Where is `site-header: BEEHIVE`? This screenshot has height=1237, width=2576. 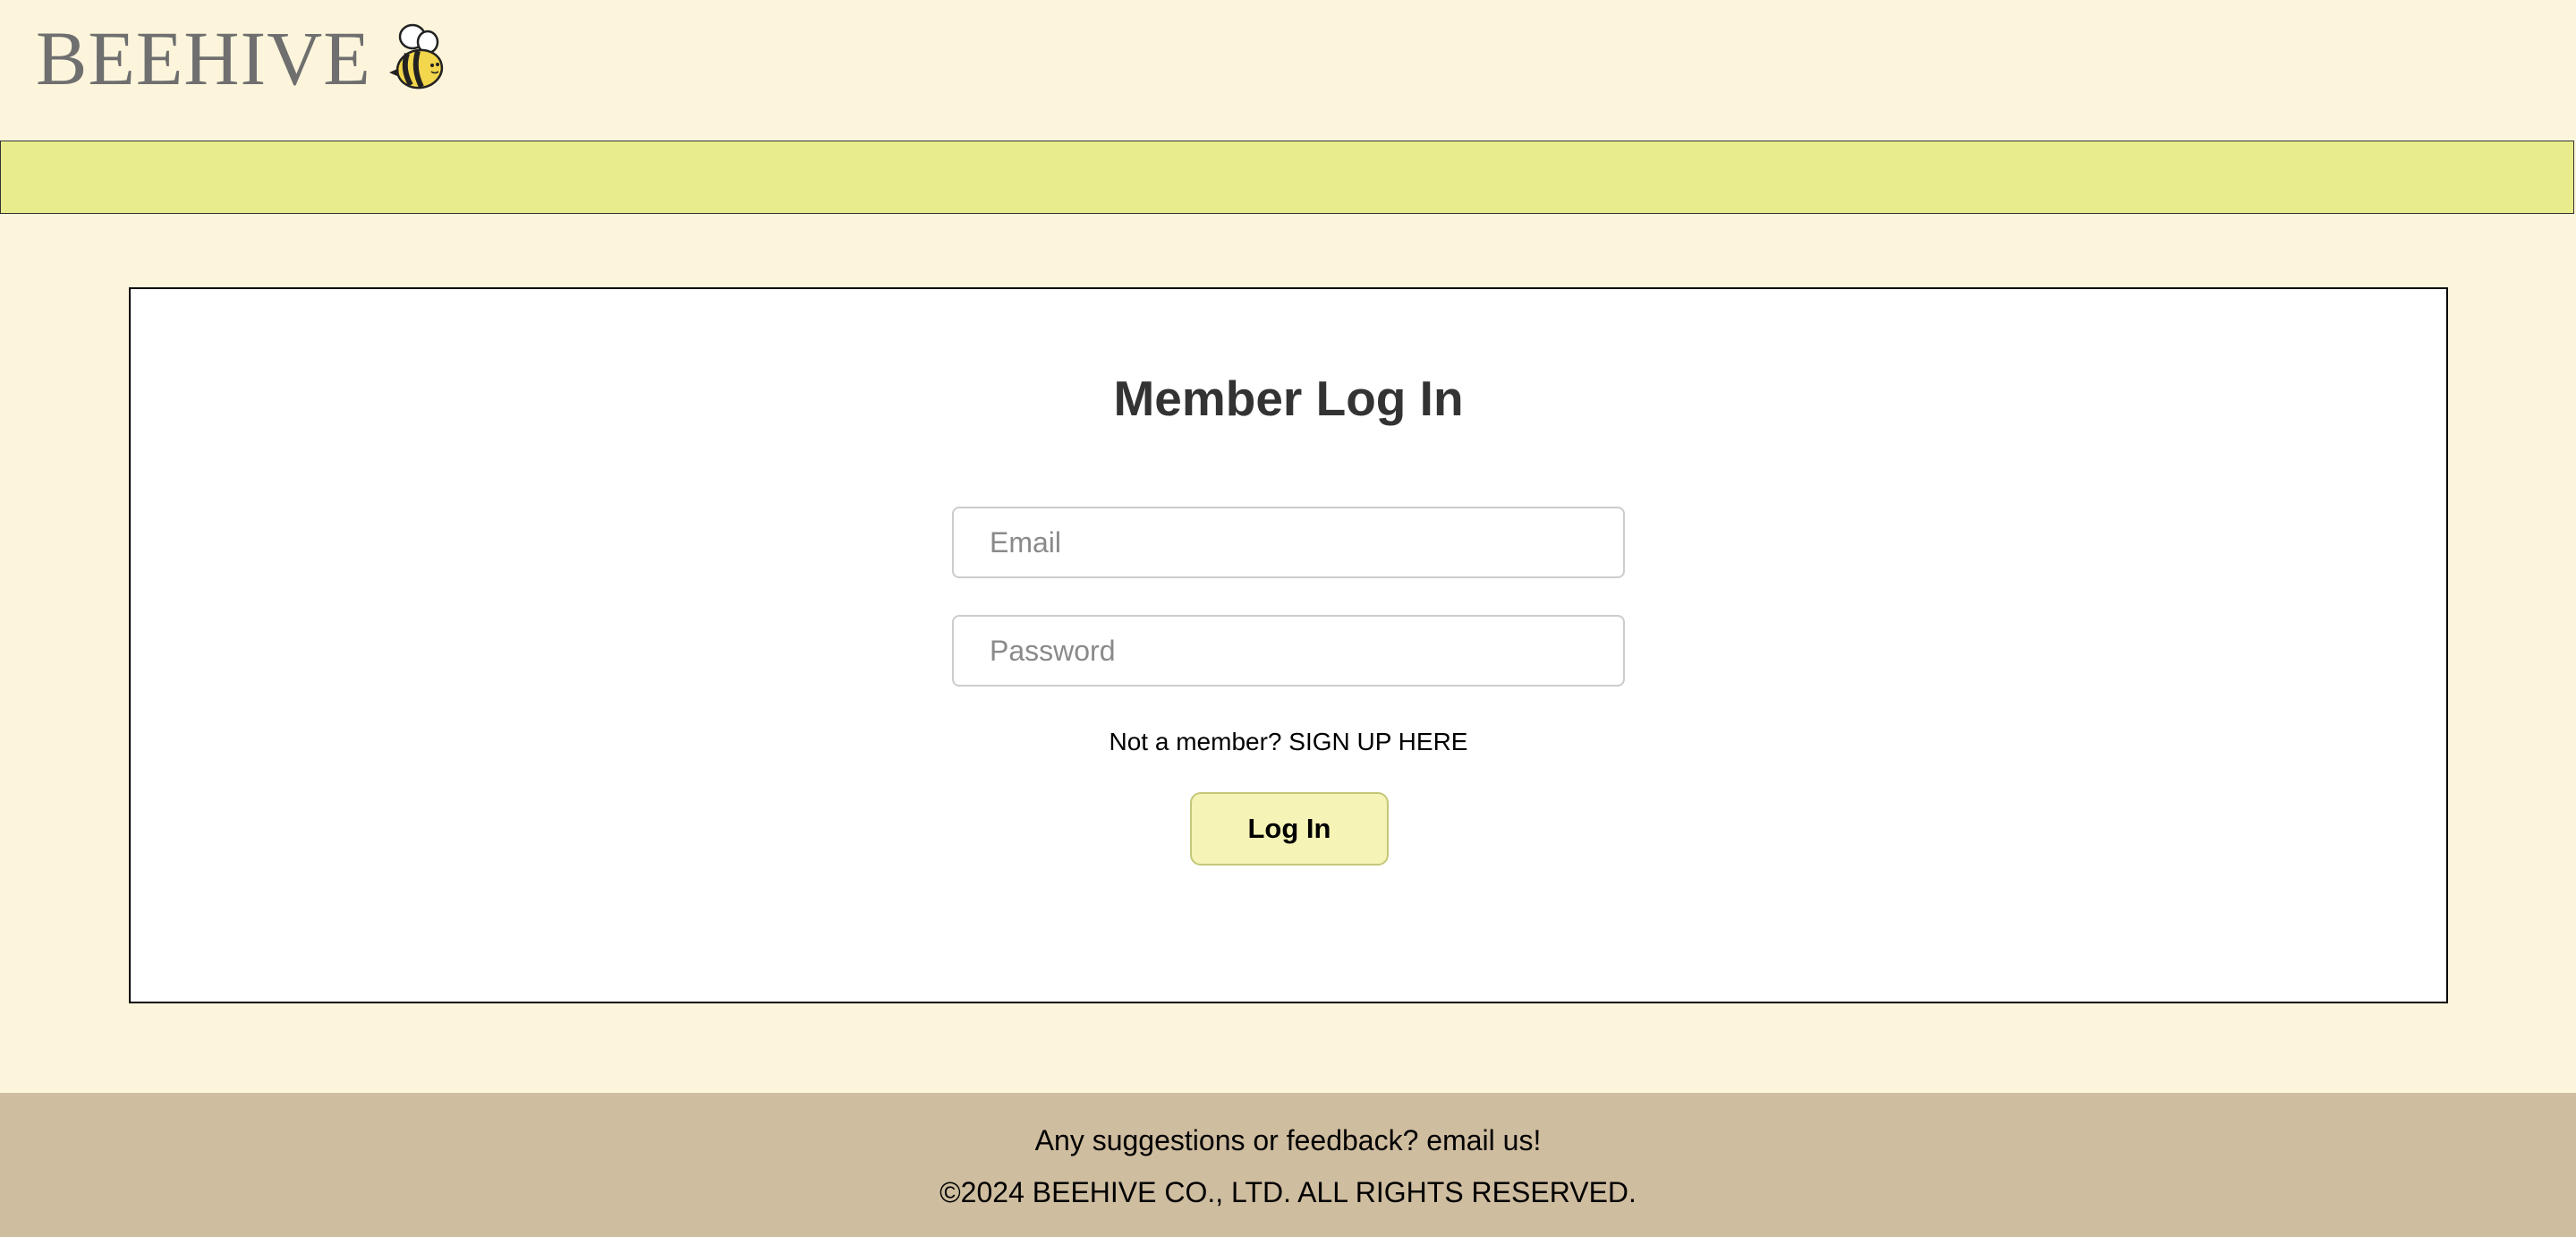
site-header: BEEHIVE is located at coordinates (1288, 70).